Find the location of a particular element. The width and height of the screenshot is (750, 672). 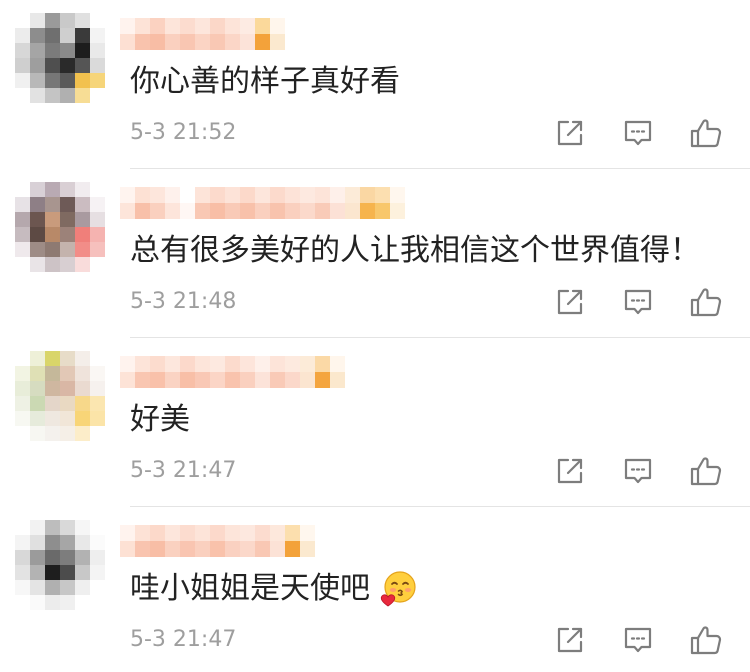

comment-text-line: 总有很多美好的人让我相信这个世界值得！ is located at coordinates (415, 251).